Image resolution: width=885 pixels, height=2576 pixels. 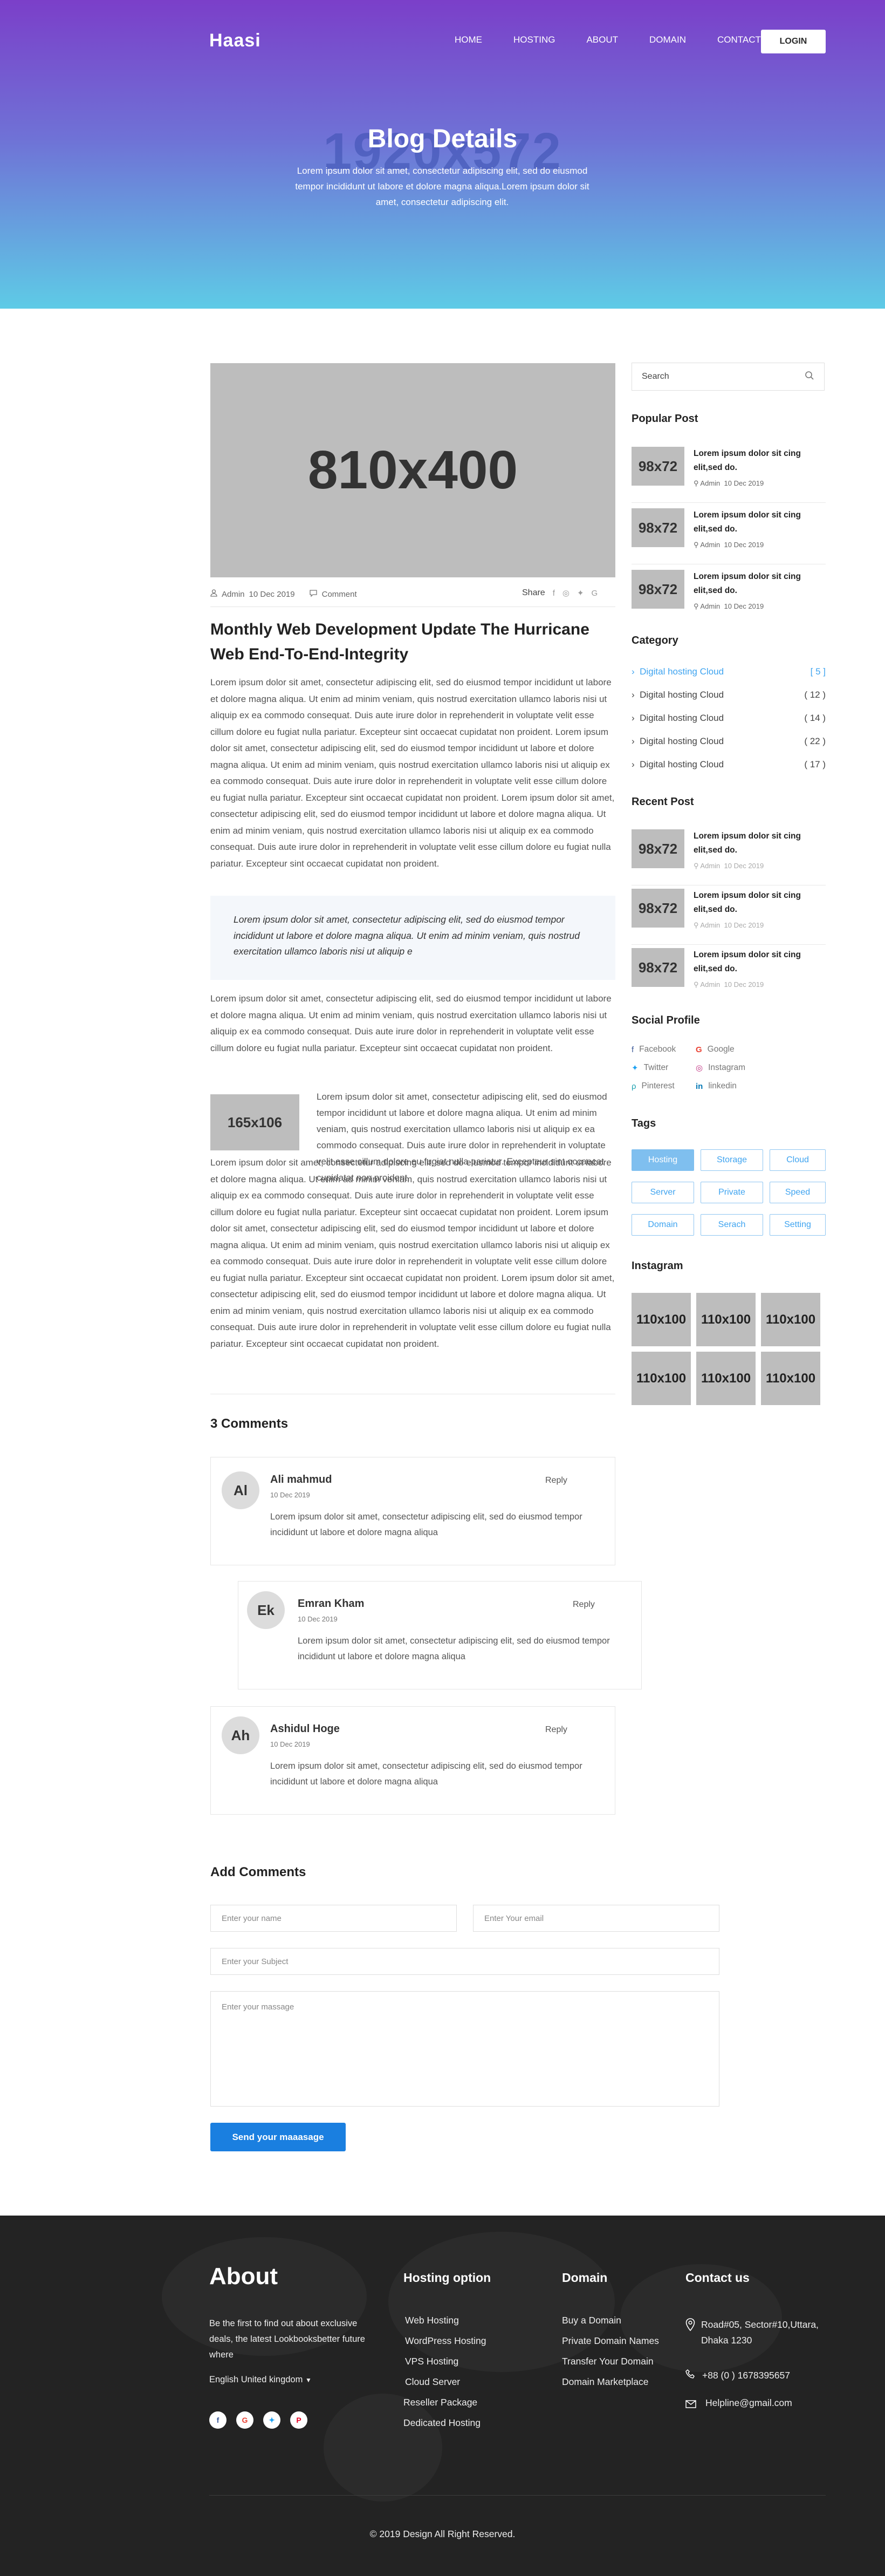 What do you see at coordinates (464, 1961) in the screenshot?
I see `subject-input: Enter your Subject` at bounding box center [464, 1961].